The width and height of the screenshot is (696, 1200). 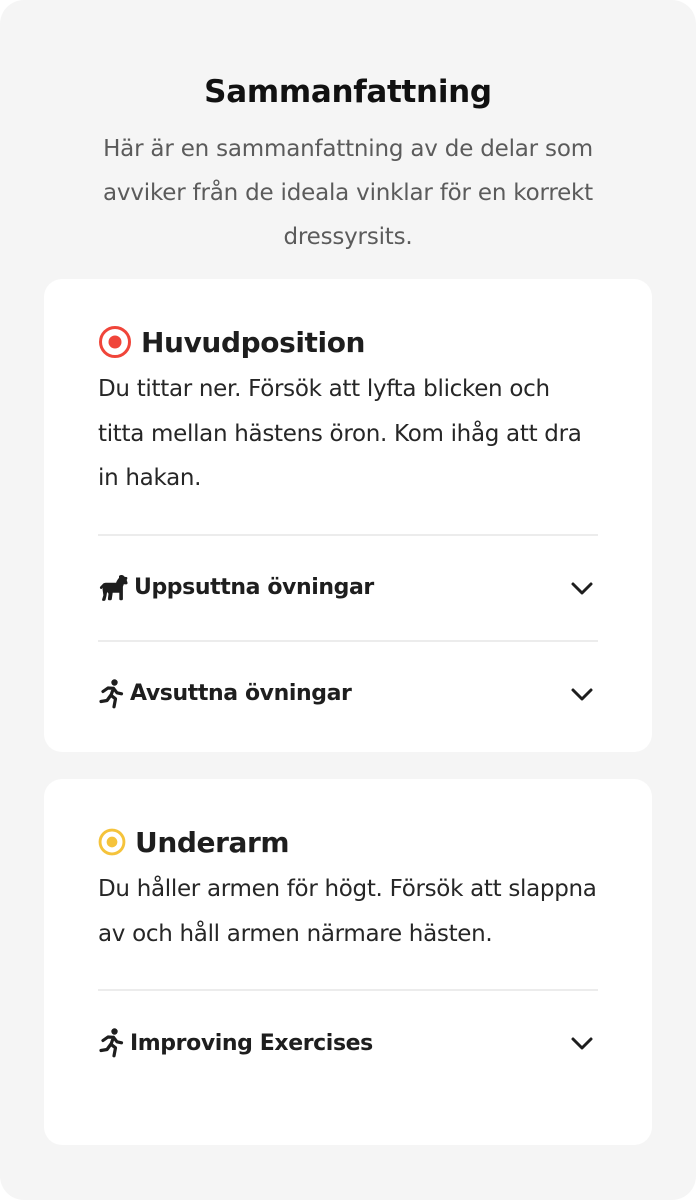 What do you see at coordinates (251, 1043) in the screenshot?
I see `section-label: Improving Exercises` at bounding box center [251, 1043].